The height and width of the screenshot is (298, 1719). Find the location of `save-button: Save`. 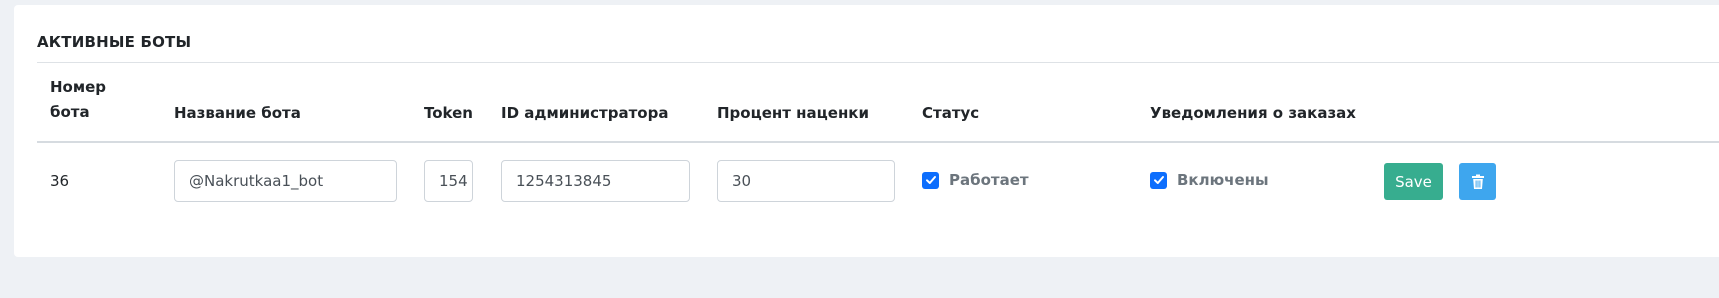

save-button: Save is located at coordinates (1413, 181).